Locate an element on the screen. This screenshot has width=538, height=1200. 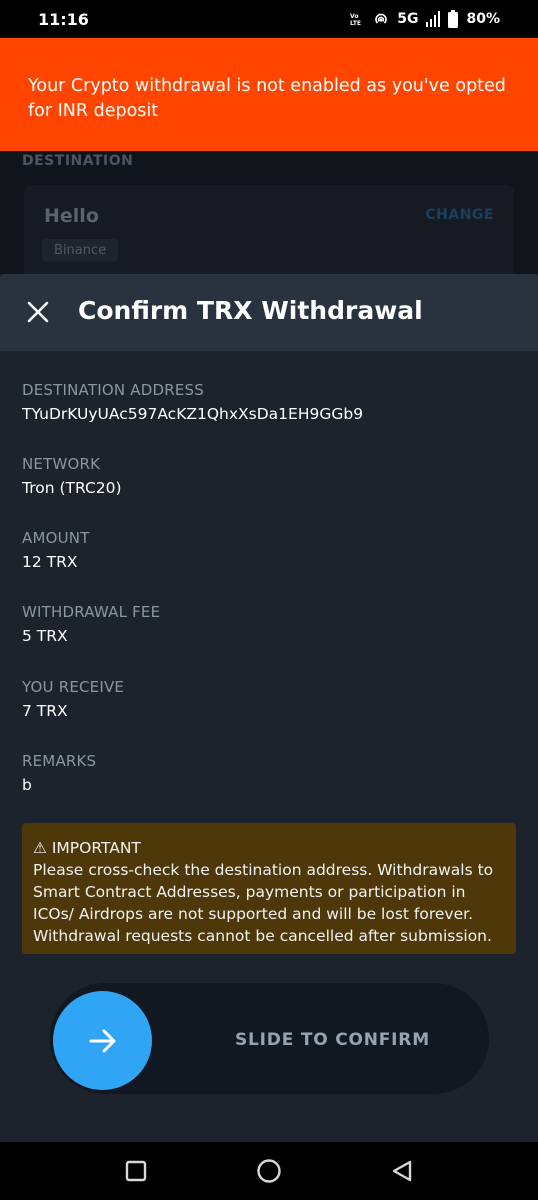
system-nav-bar is located at coordinates (269, 1171).